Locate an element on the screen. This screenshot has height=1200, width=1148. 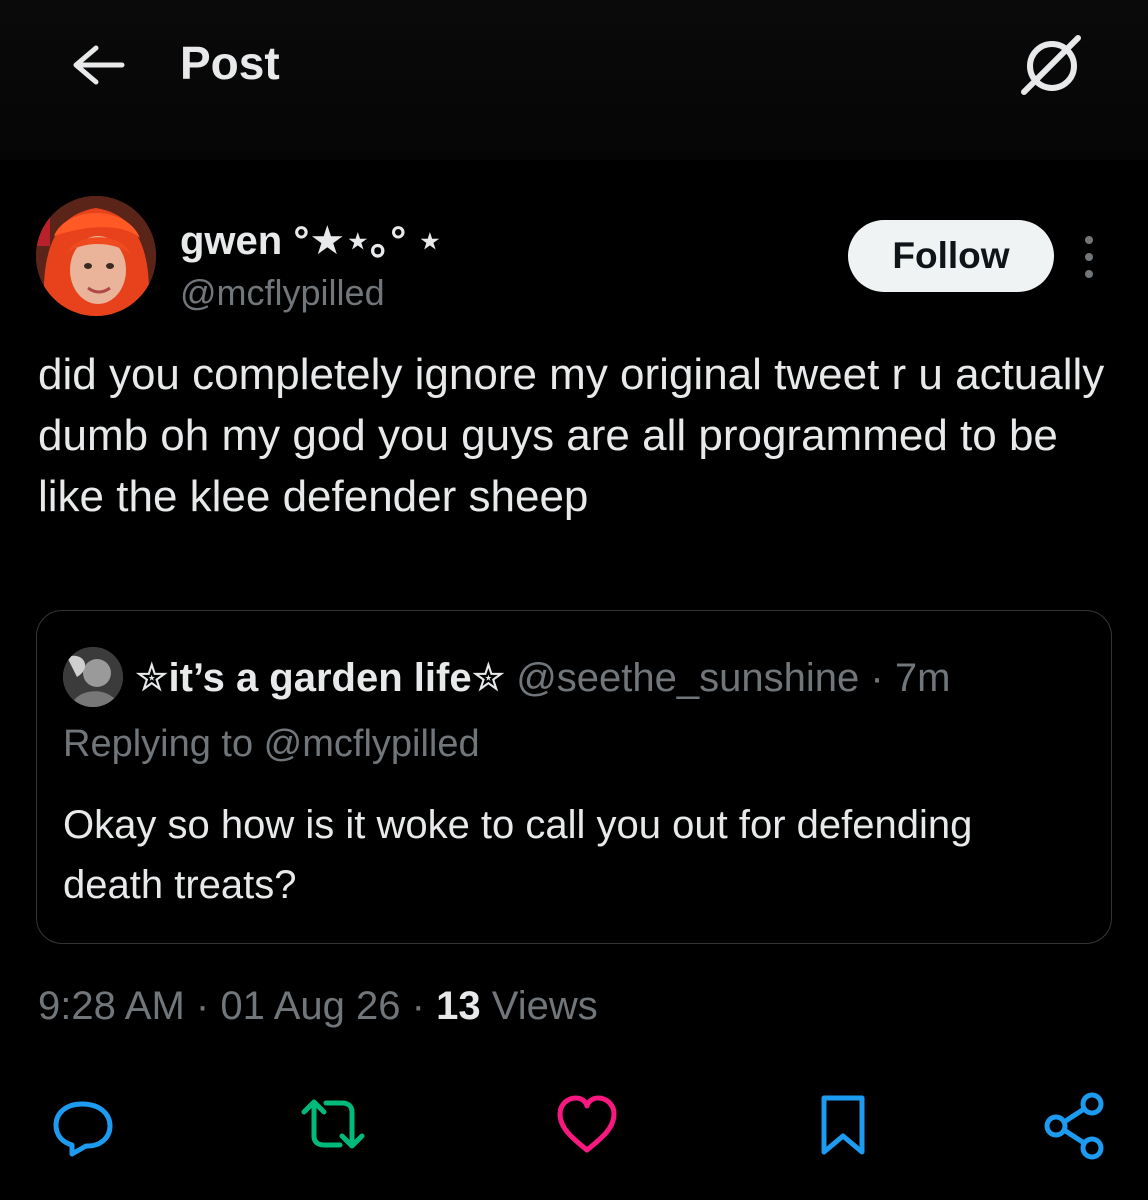
quote-profile-photo is located at coordinates (93, 677).